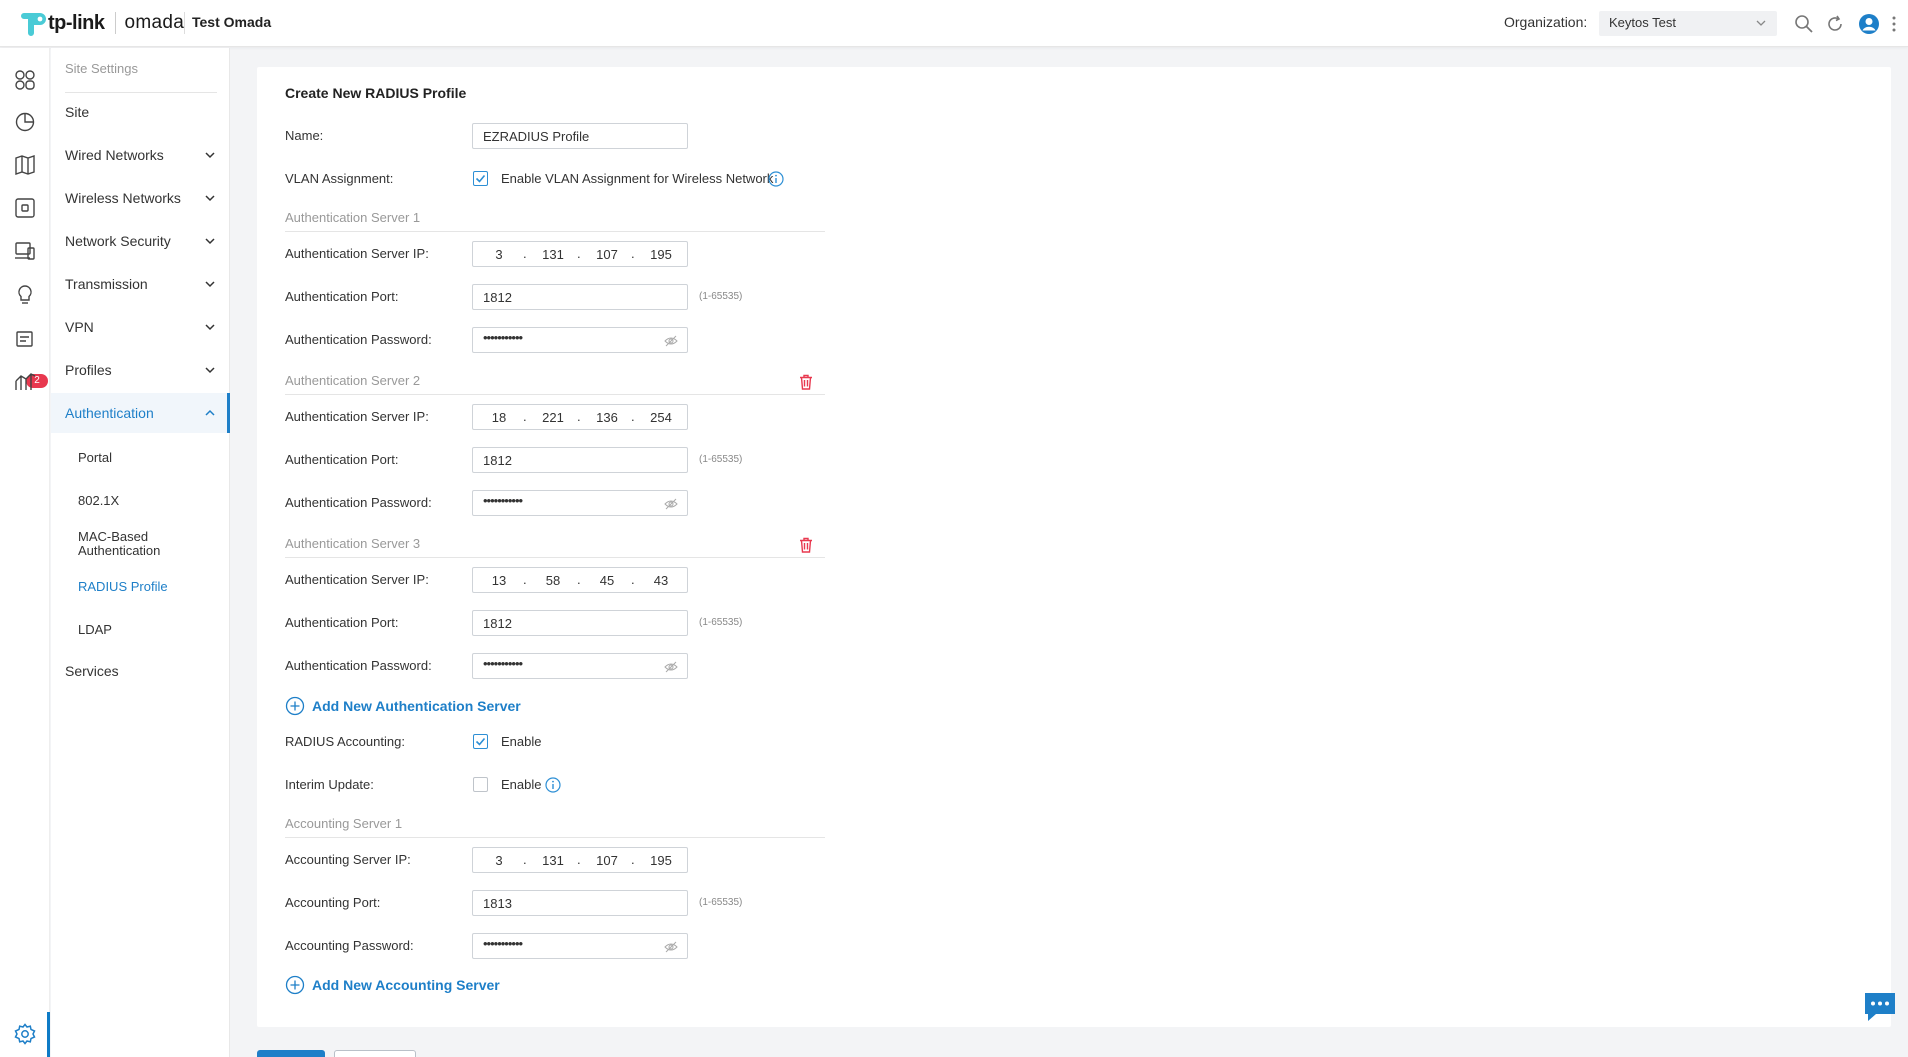 This screenshot has width=1908, height=1057. I want to click on sidebar-subitem-radius-profile: RADIUS Profile, so click(140, 590).